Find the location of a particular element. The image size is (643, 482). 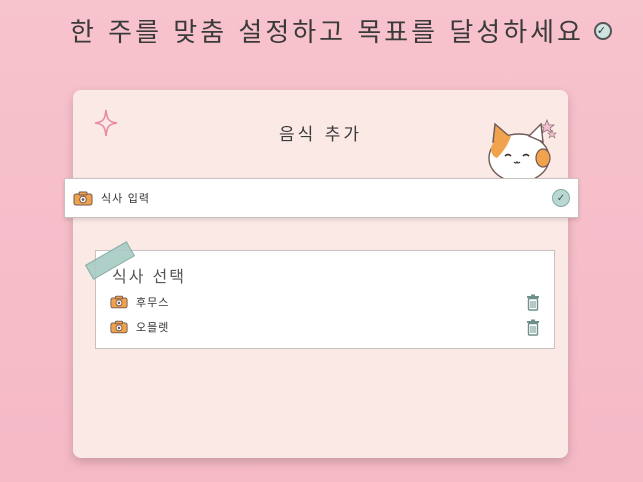

list-item: 후무스 is located at coordinates (325, 302).